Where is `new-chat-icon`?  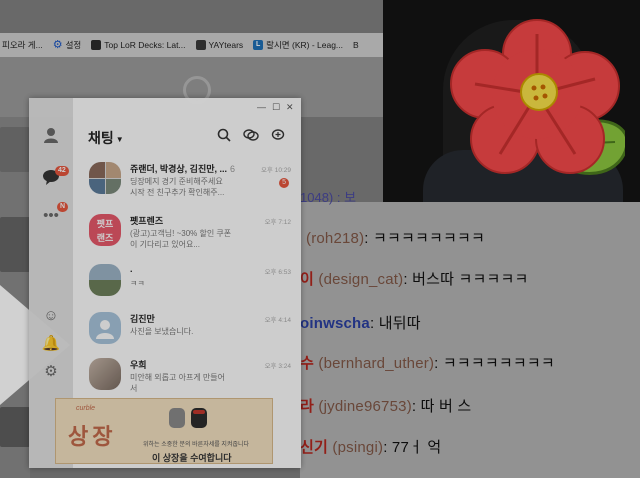
new-chat-icon is located at coordinates (278, 136).